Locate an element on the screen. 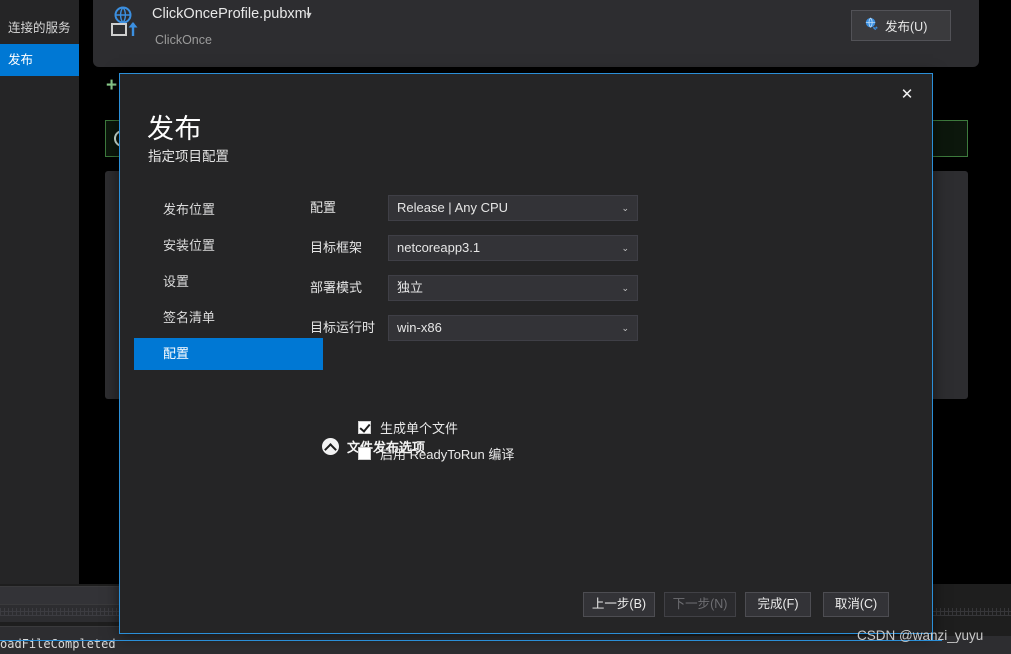 The width and height of the screenshot is (1011, 654). publish-profile-icon is located at coordinates (126, 23).